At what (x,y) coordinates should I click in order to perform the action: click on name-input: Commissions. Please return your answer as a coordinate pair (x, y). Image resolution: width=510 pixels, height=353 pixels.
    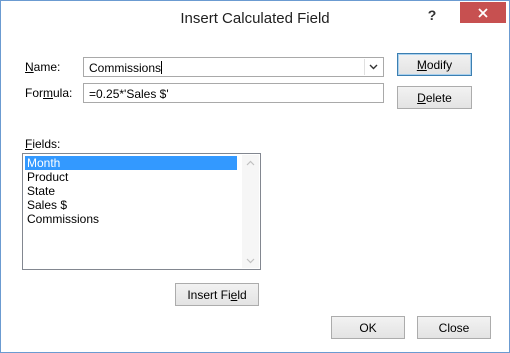
    Looking at the image, I should click on (125, 68).